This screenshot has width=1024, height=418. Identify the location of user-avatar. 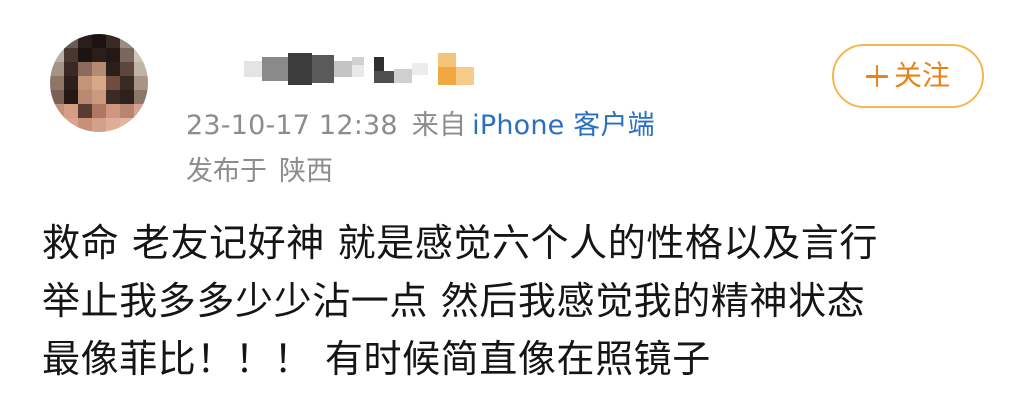
(99, 83).